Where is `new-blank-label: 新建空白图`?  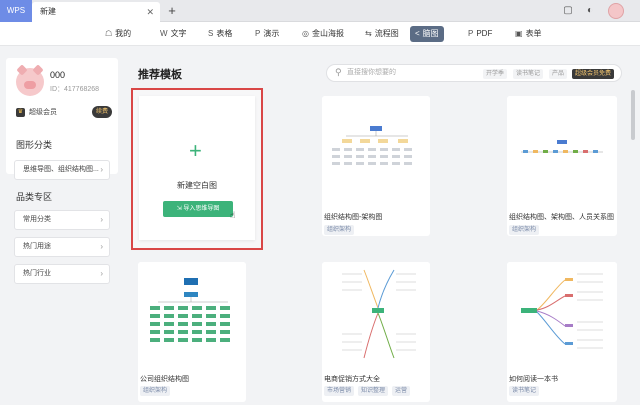 new-blank-label: 新建空白图 is located at coordinates (197, 185).